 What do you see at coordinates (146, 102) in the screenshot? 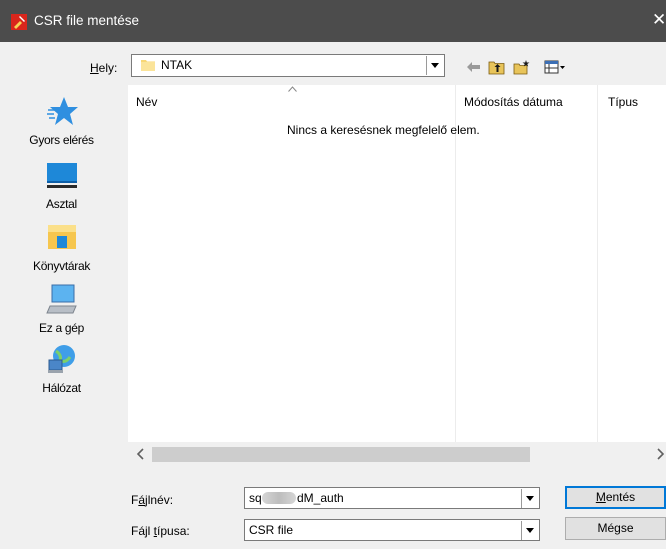
I see `column-header-name: Név` at bounding box center [146, 102].